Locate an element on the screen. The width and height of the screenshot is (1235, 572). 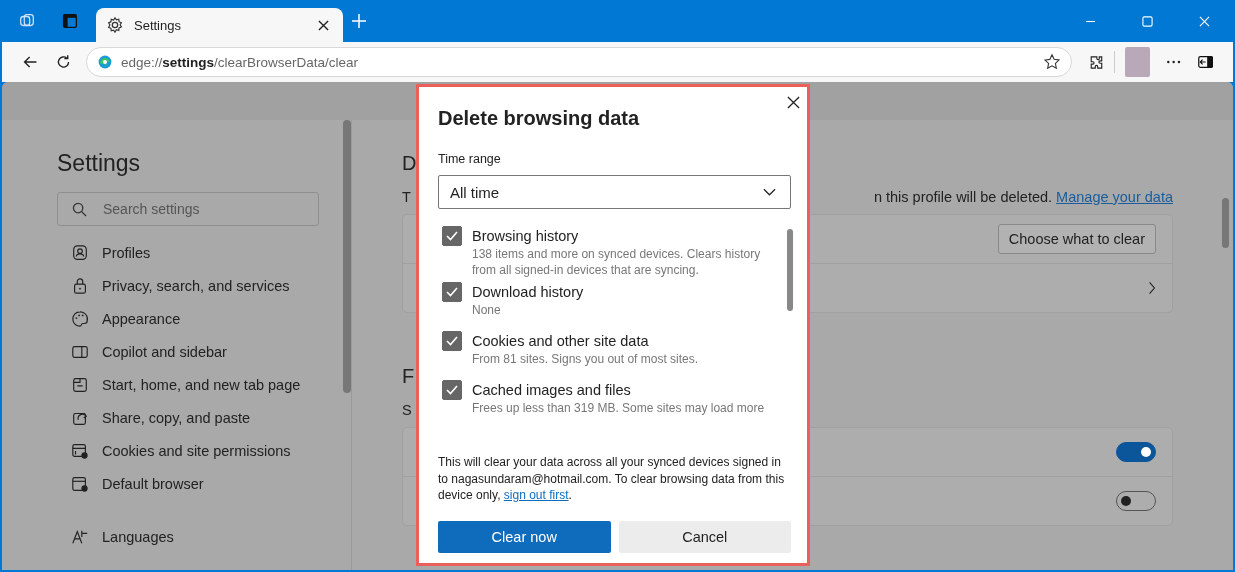
lang-icon is located at coordinates (80, 536).